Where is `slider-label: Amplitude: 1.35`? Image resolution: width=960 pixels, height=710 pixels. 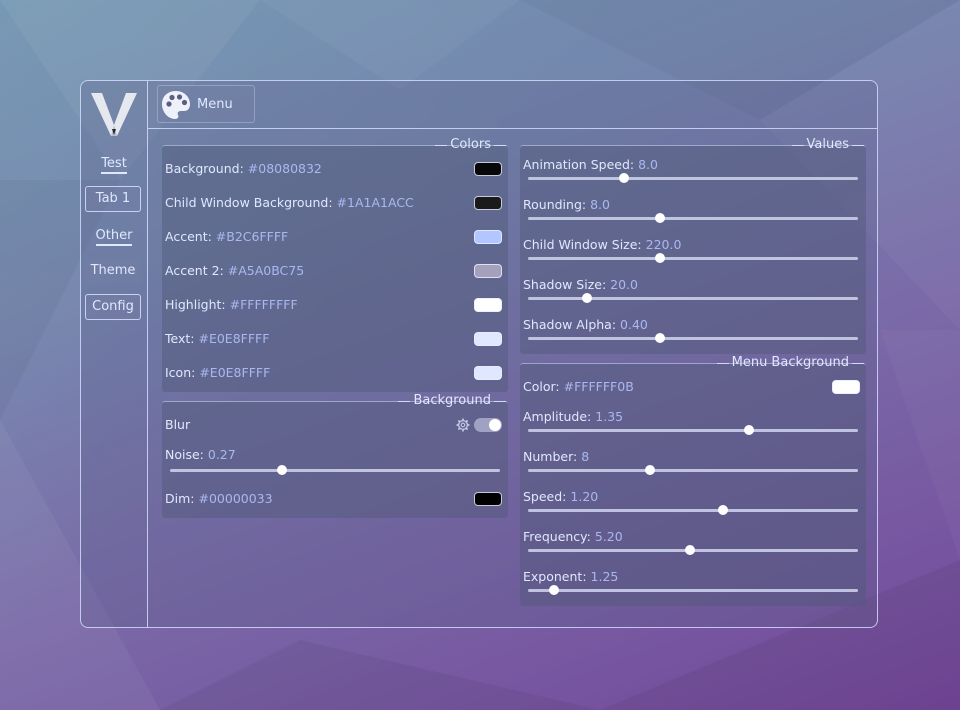
slider-label: Amplitude: 1.35 is located at coordinates (573, 416).